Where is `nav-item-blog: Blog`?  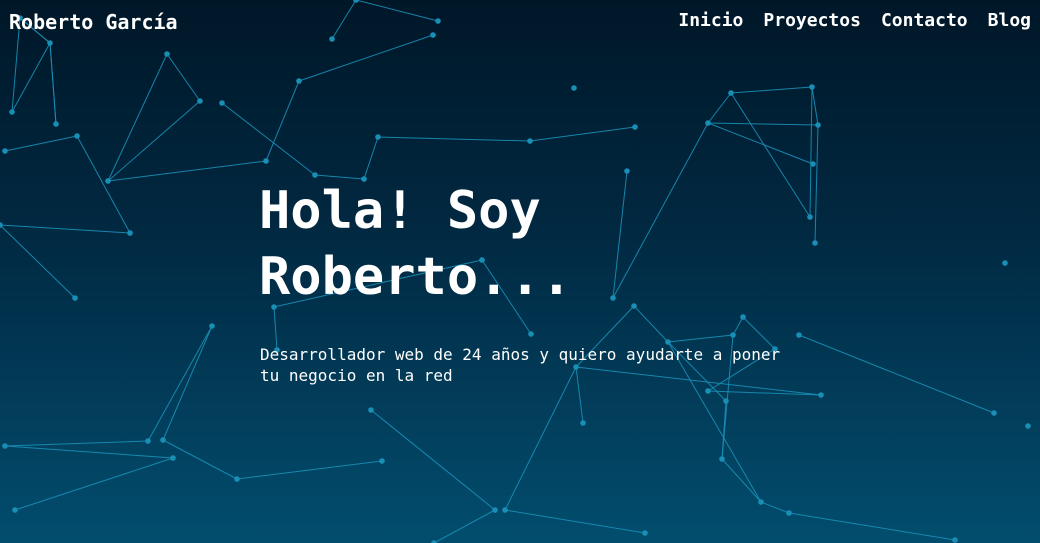 nav-item-blog: Blog is located at coordinates (1009, 20).